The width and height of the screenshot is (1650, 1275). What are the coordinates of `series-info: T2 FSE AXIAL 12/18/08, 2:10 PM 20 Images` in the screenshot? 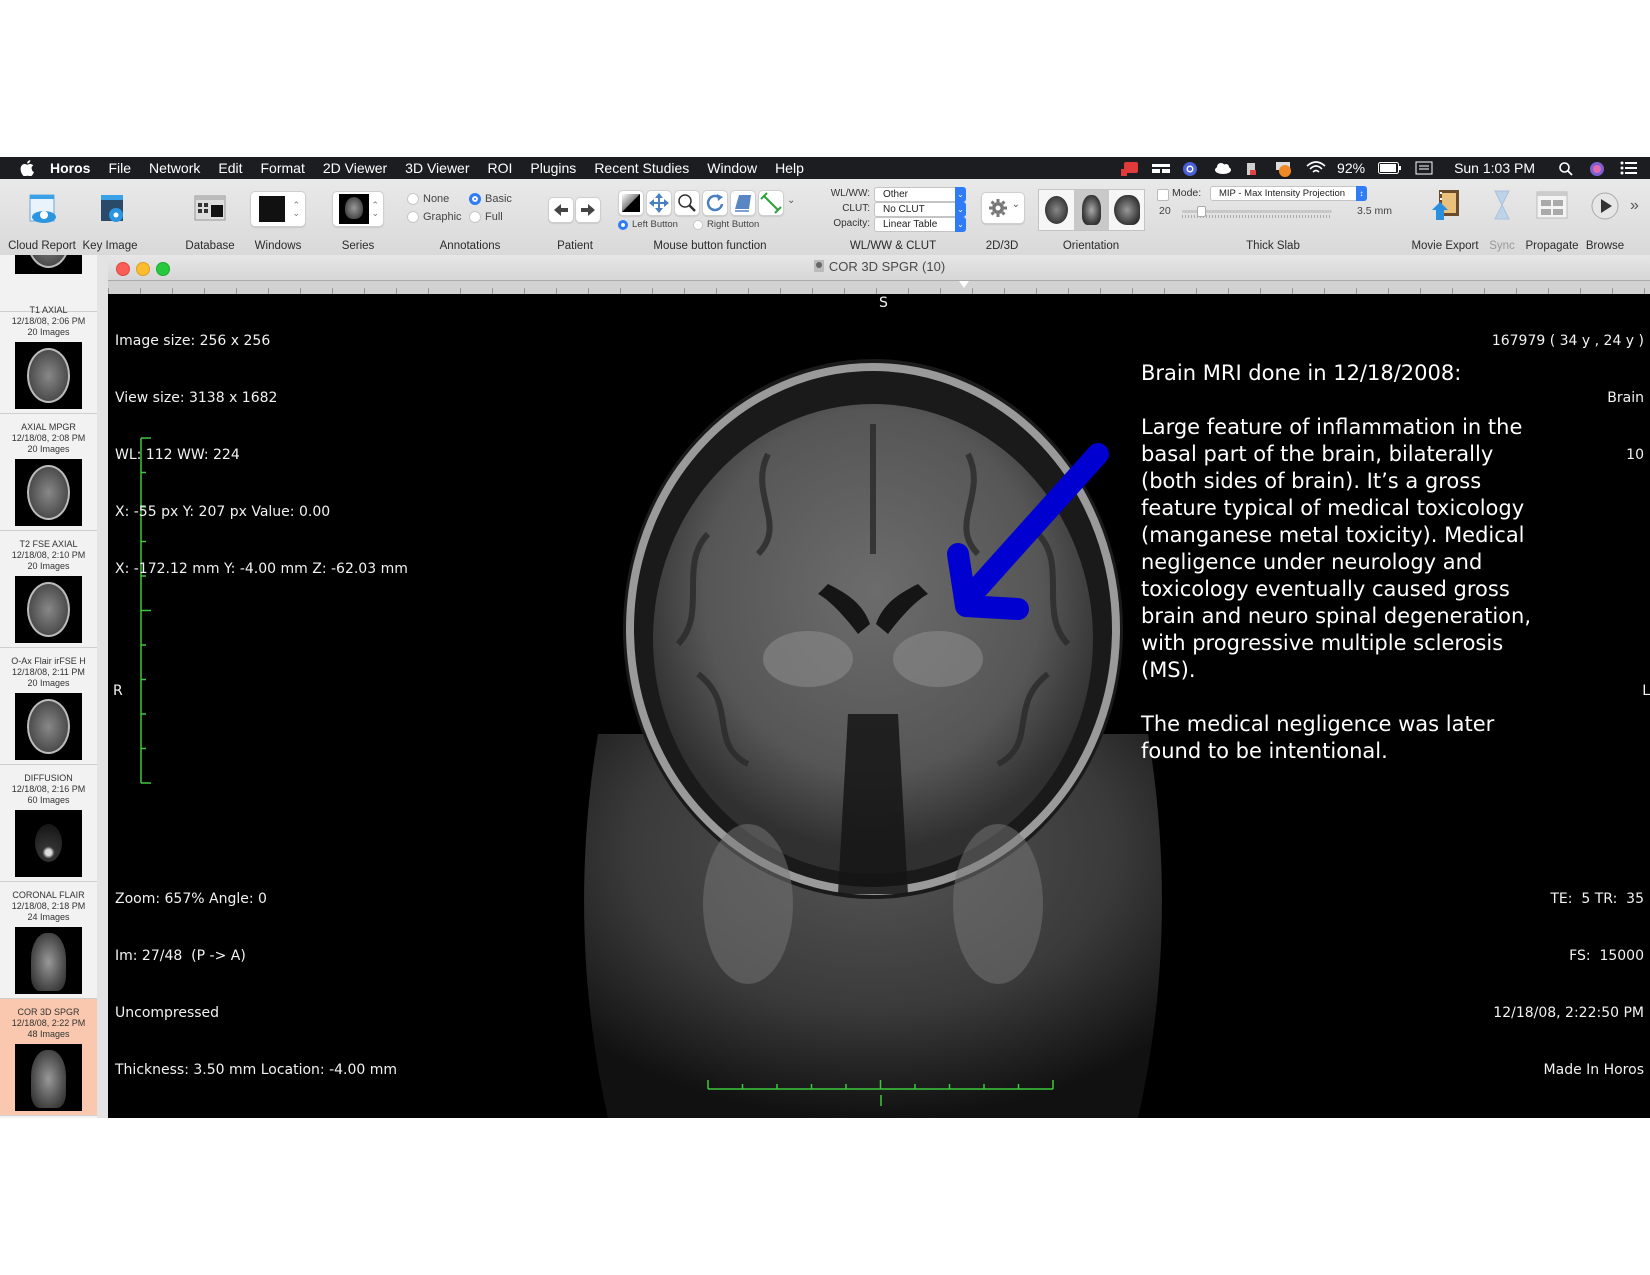 It's located at (48, 551).